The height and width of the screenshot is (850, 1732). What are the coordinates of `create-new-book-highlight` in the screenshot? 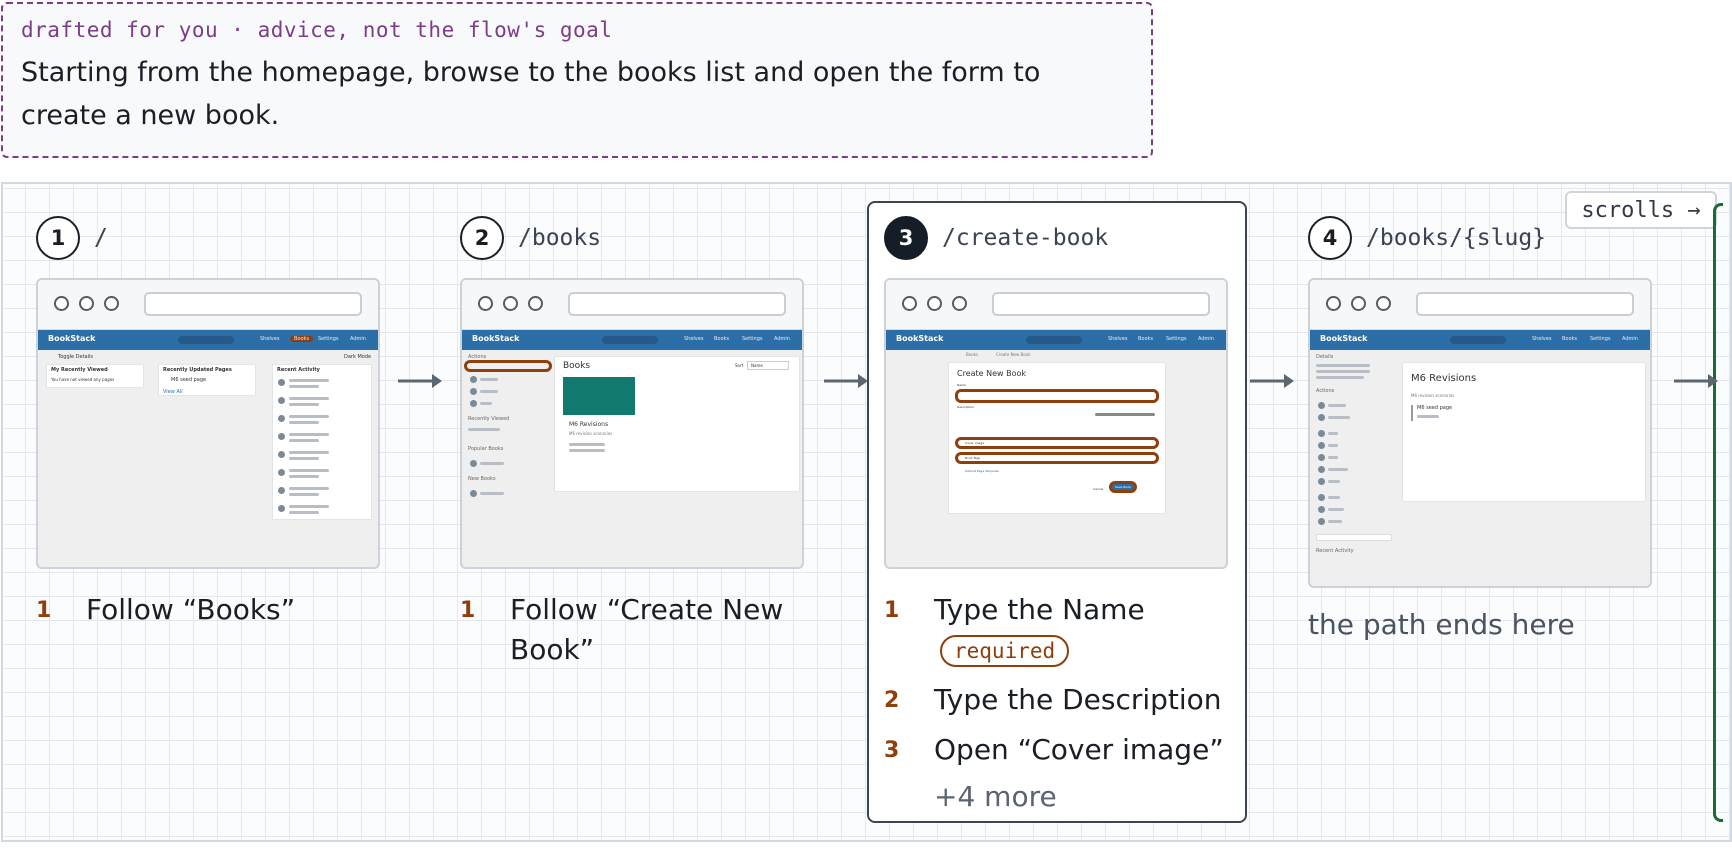 It's located at (508, 366).